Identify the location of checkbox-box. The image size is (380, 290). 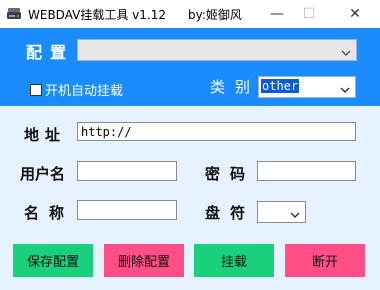
(36, 89).